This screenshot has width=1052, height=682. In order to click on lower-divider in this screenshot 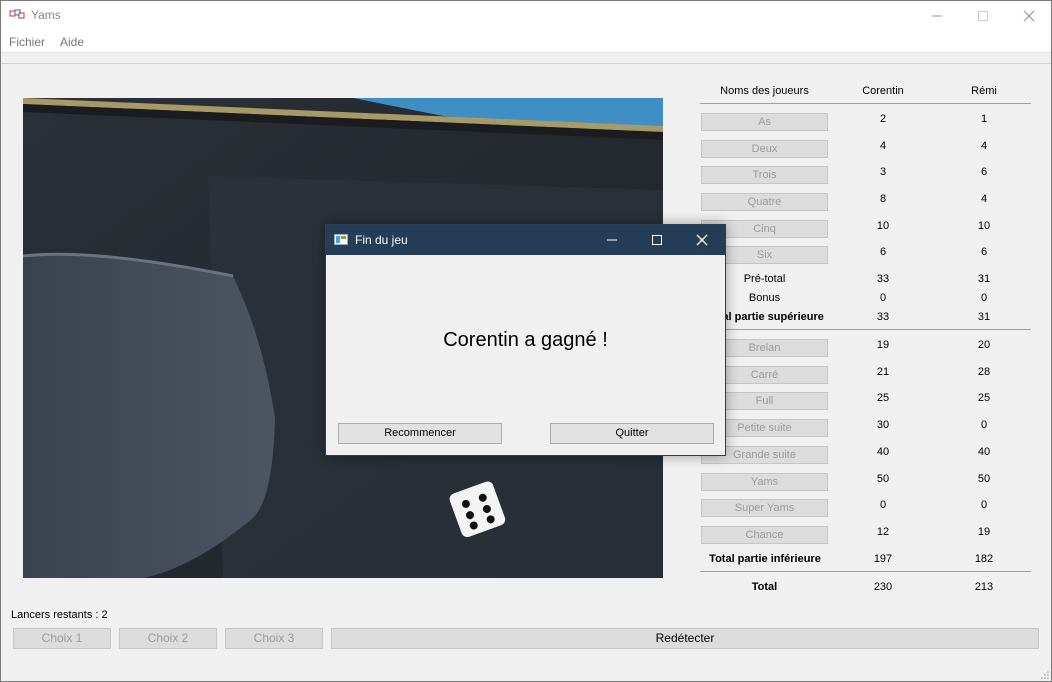, I will do `click(865, 571)`.